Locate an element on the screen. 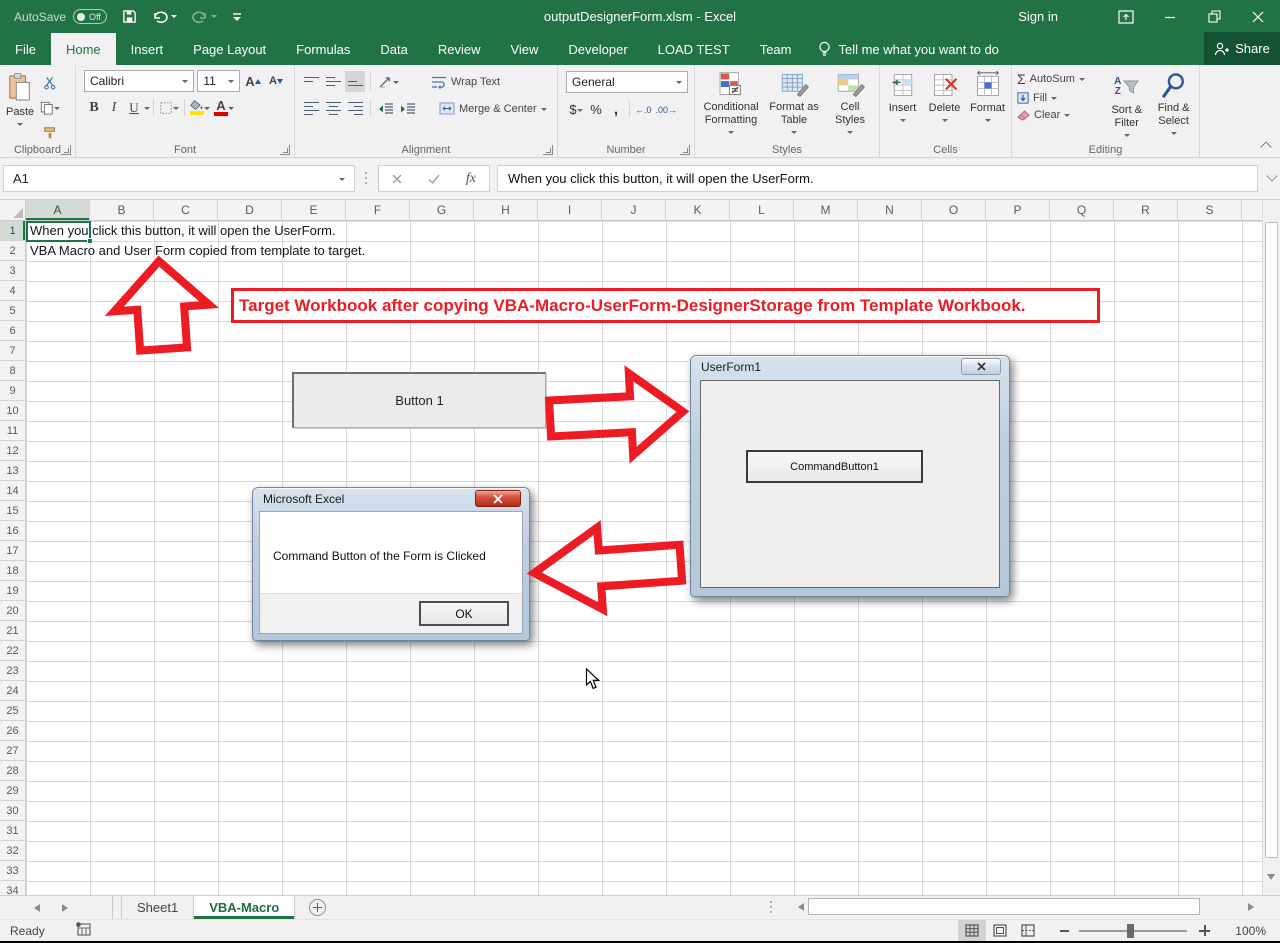  row-header: 25 is located at coordinates (12, 711).